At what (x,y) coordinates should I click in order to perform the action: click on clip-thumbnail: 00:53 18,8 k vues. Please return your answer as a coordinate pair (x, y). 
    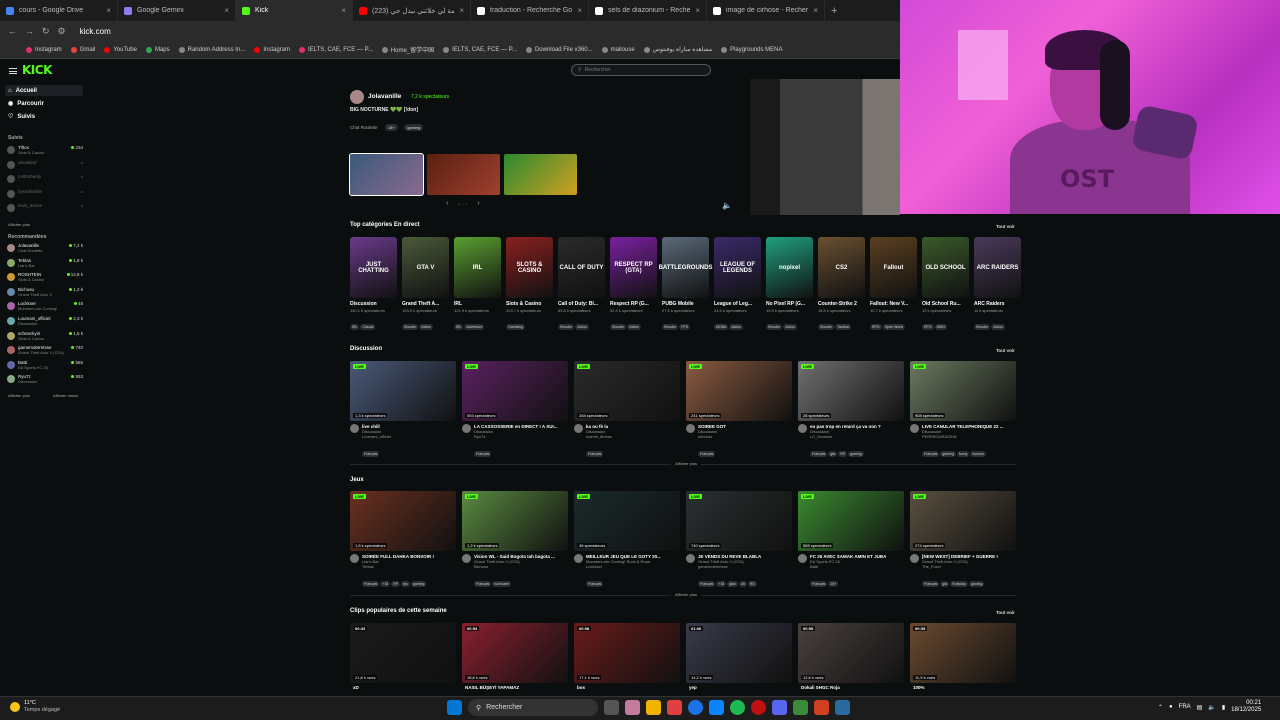
    Looking at the image, I should click on (515, 653).